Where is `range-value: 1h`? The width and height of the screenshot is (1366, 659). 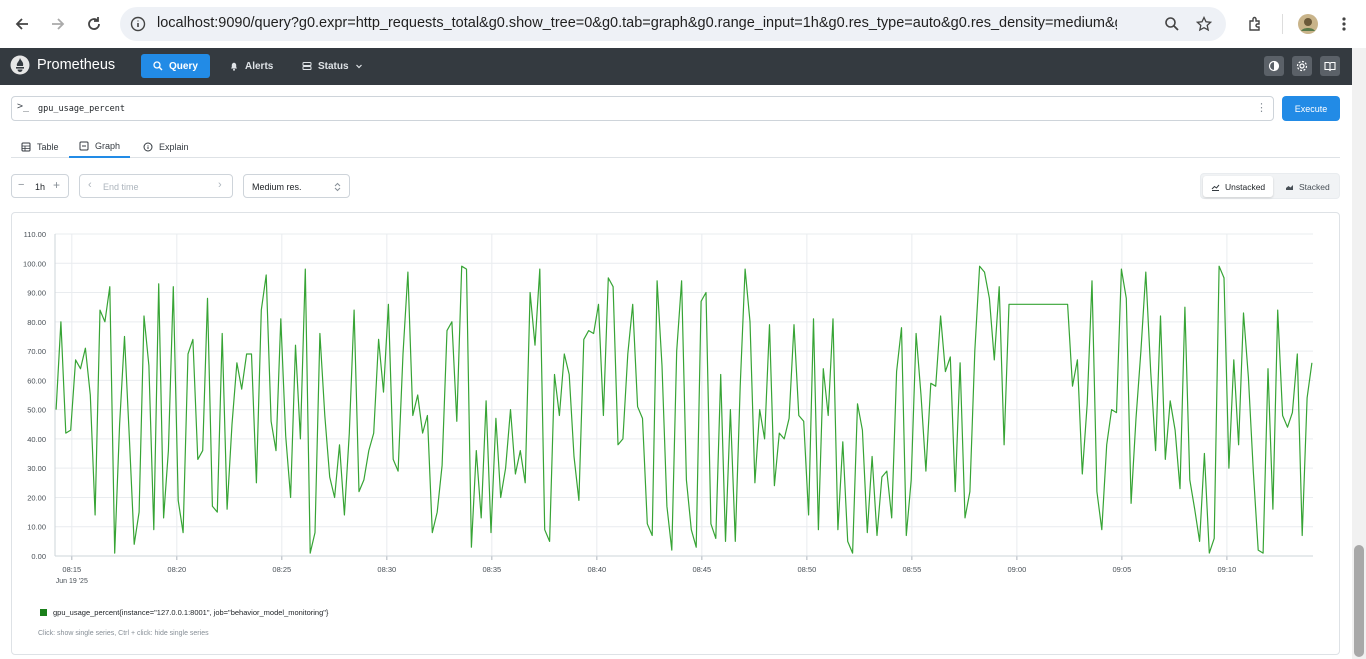 range-value: 1h is located at coordinates (40, 187).